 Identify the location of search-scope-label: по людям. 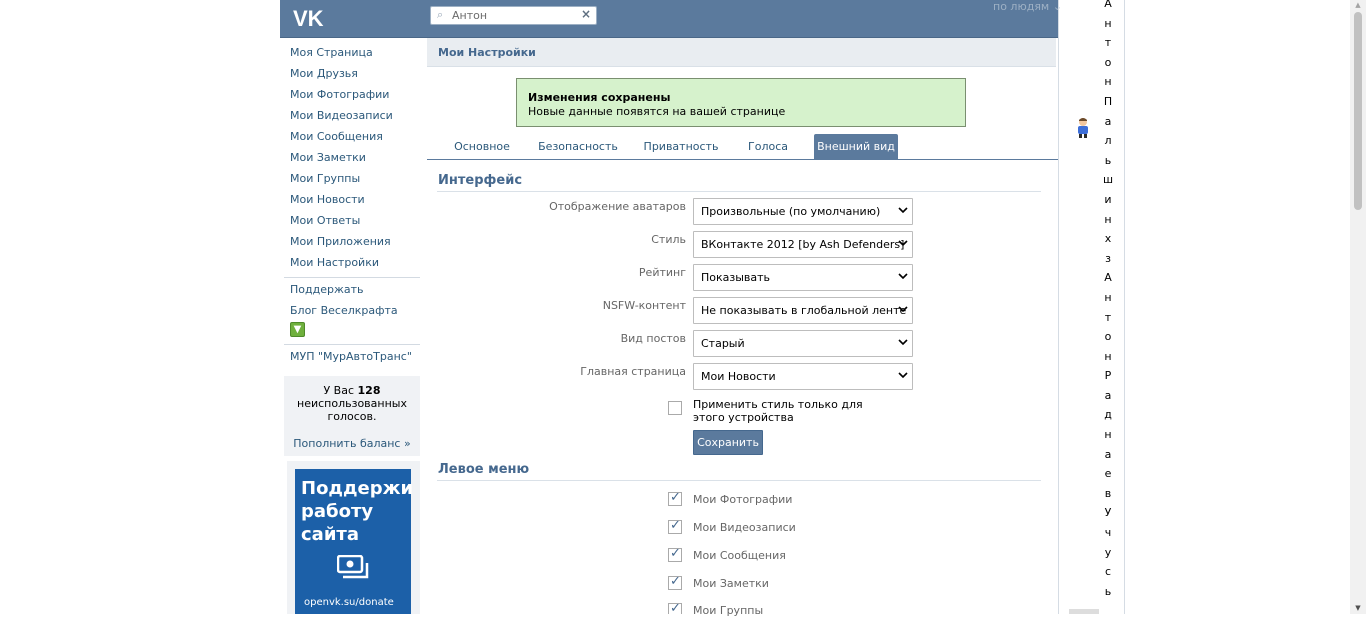
(1021, 6).